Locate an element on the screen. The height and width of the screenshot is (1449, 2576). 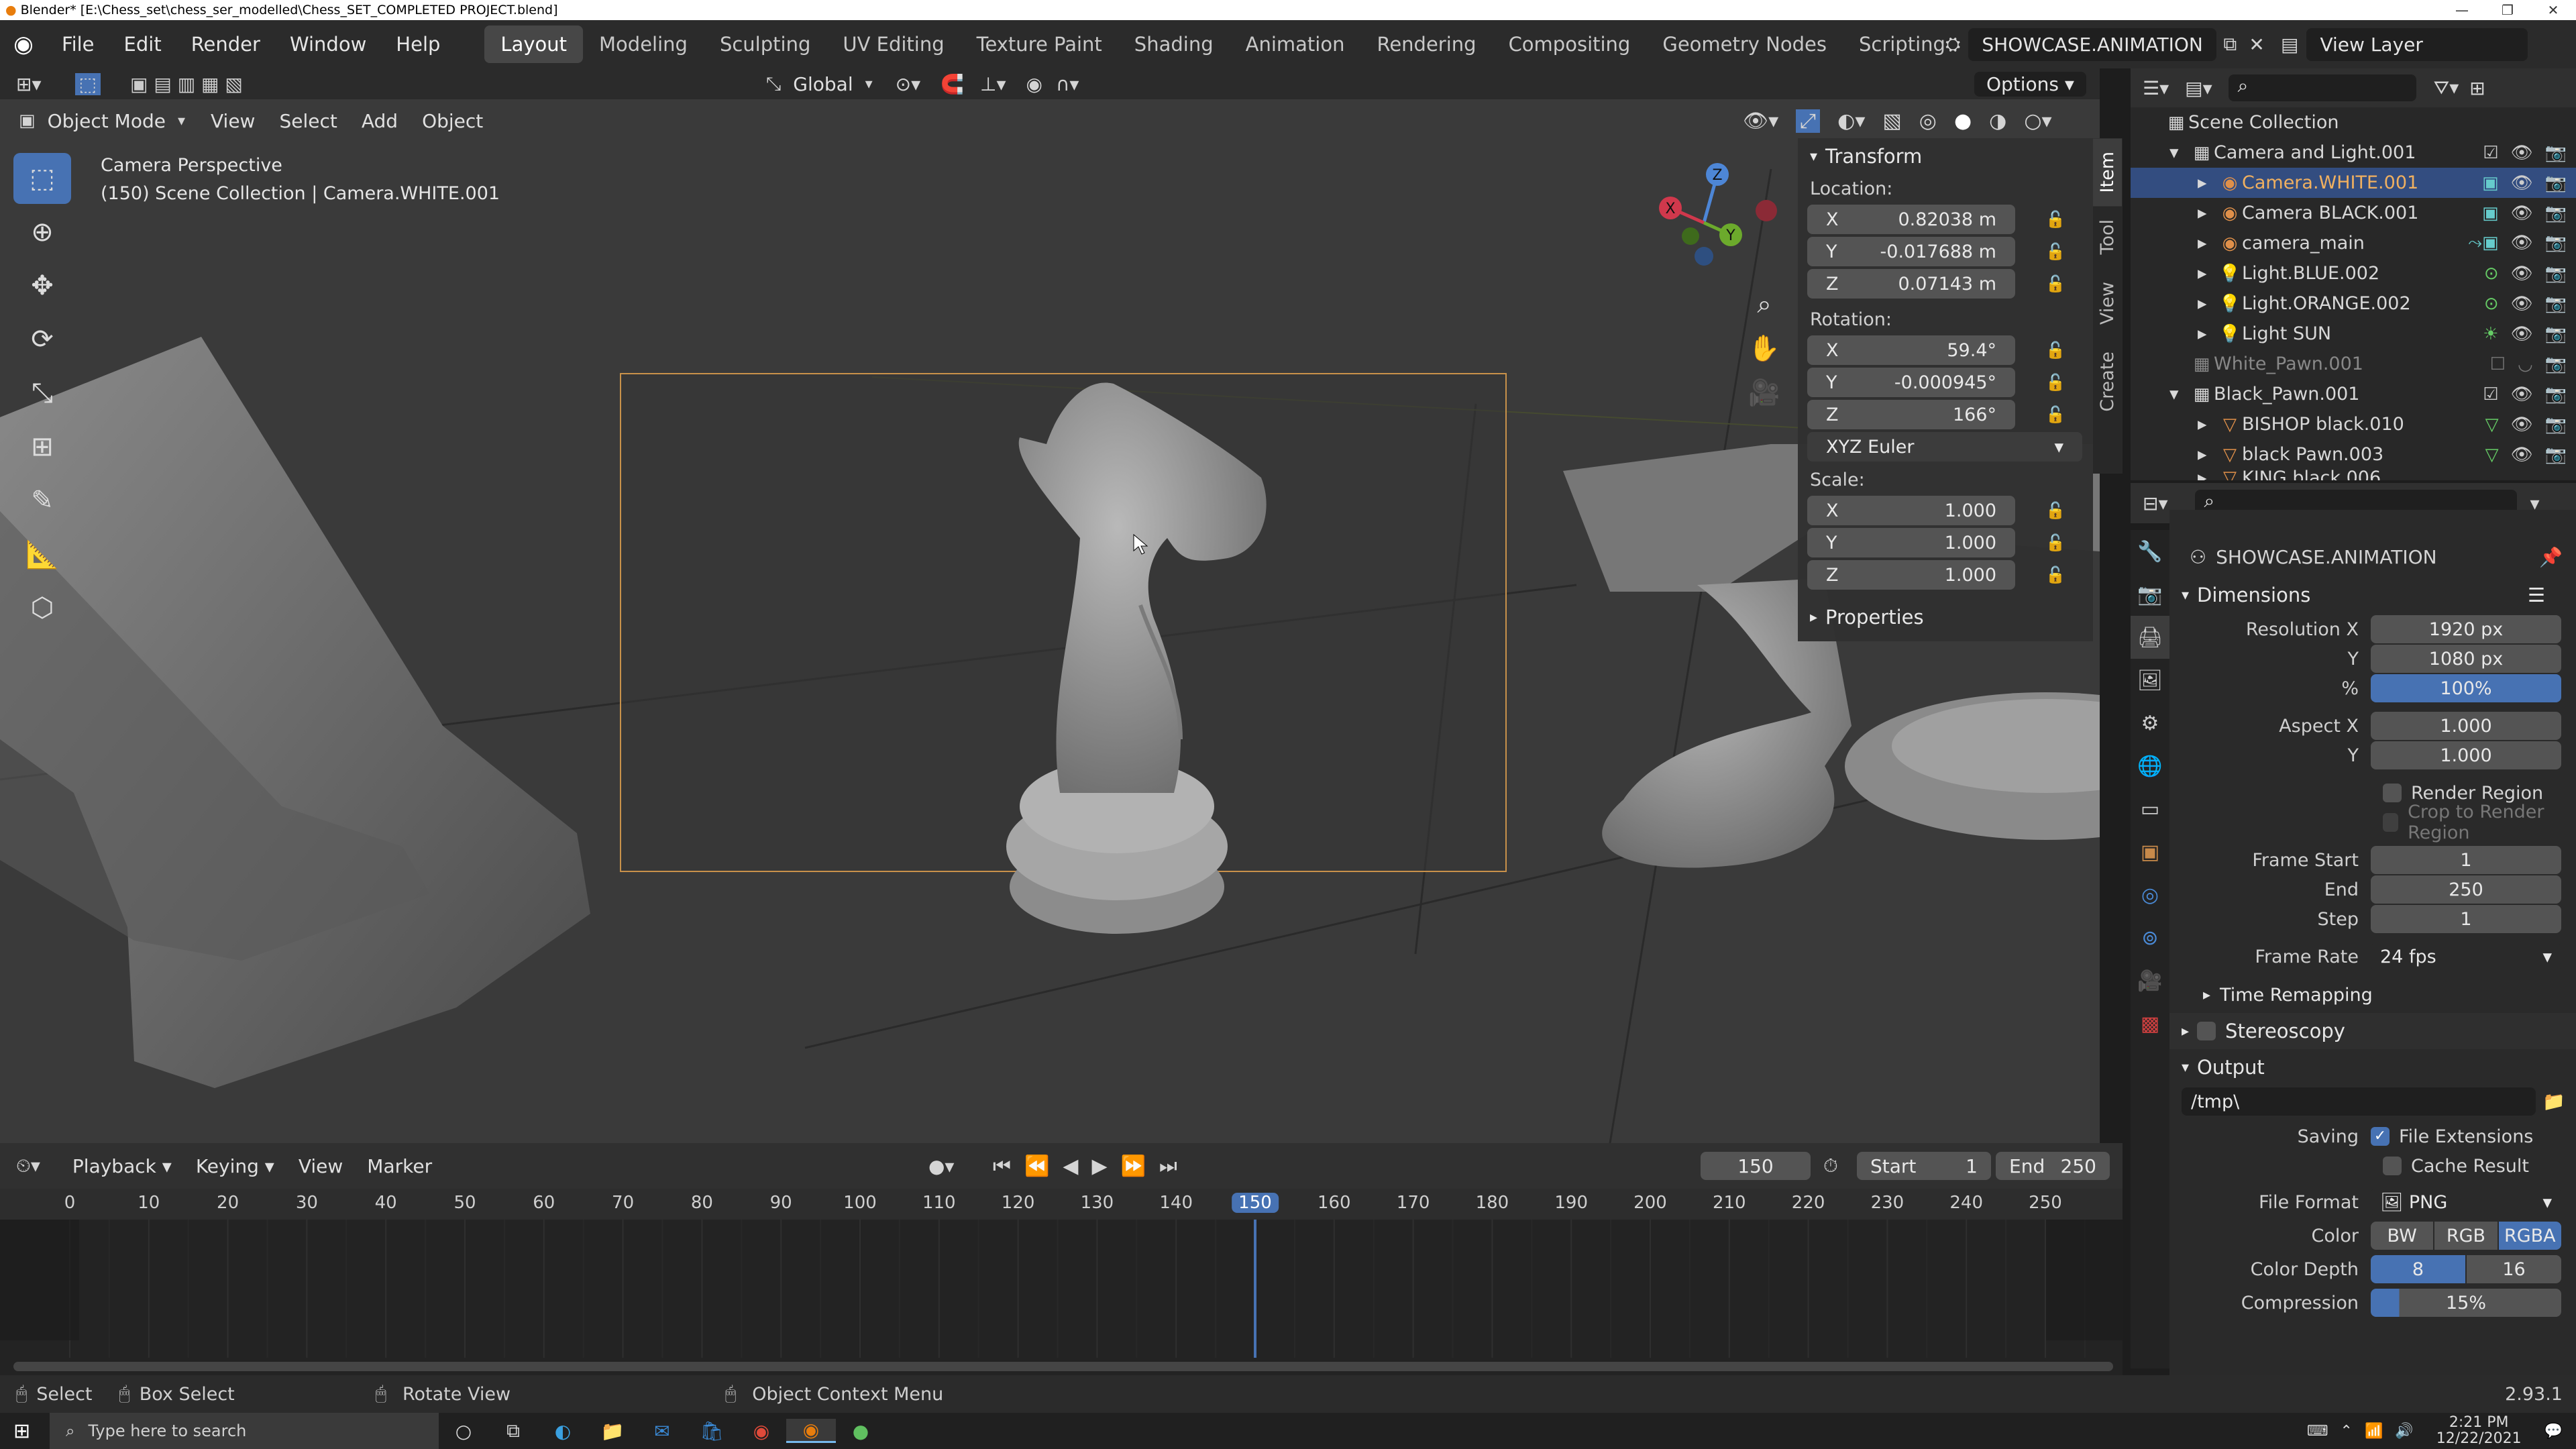
tab-shading: Shading is located at coordinates (1174, 44).